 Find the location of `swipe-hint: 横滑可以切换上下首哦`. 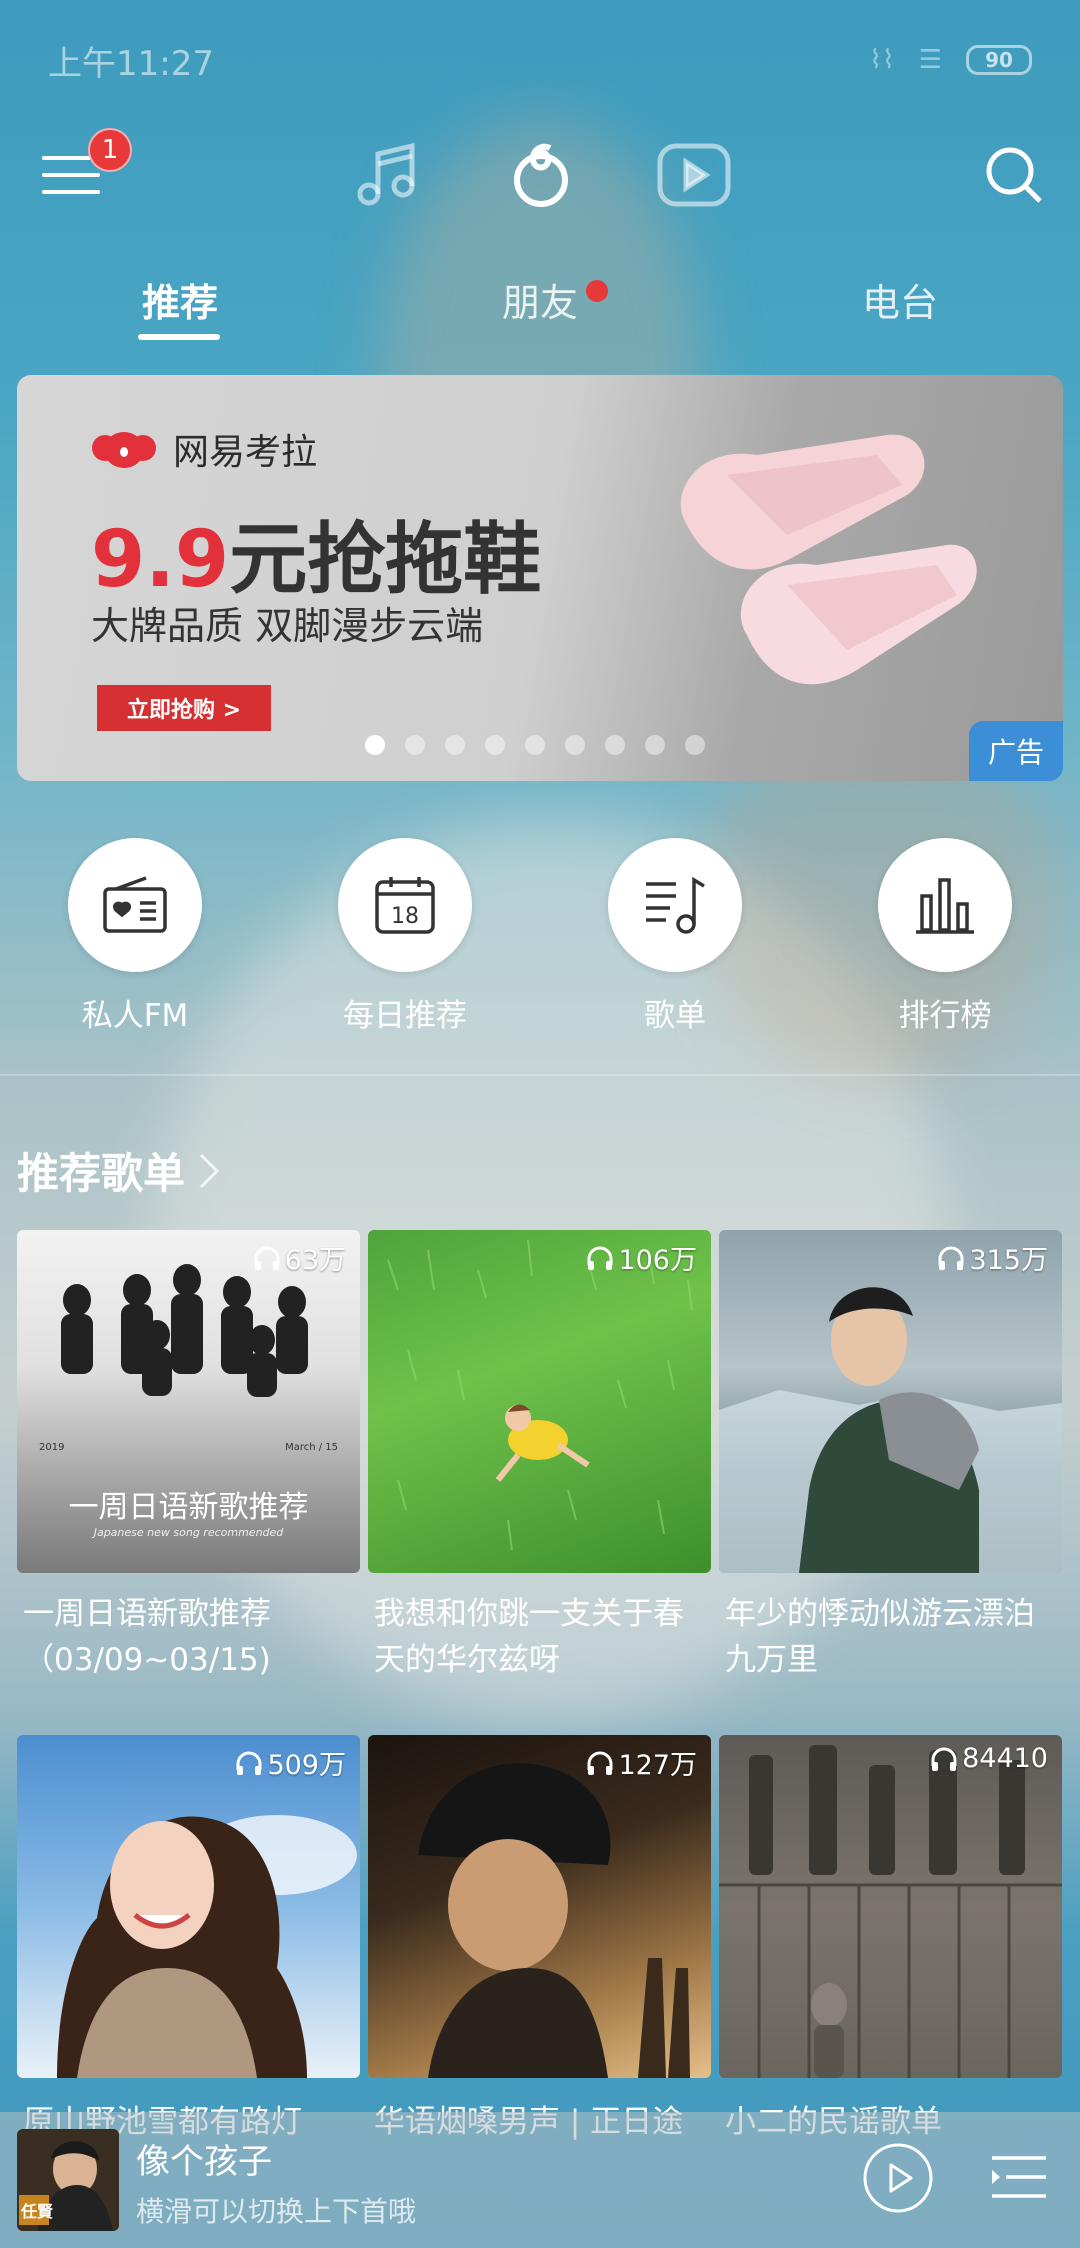

swipe-hint: 横滑可以切换上下首哦 is located at coordinates (276, 2211).